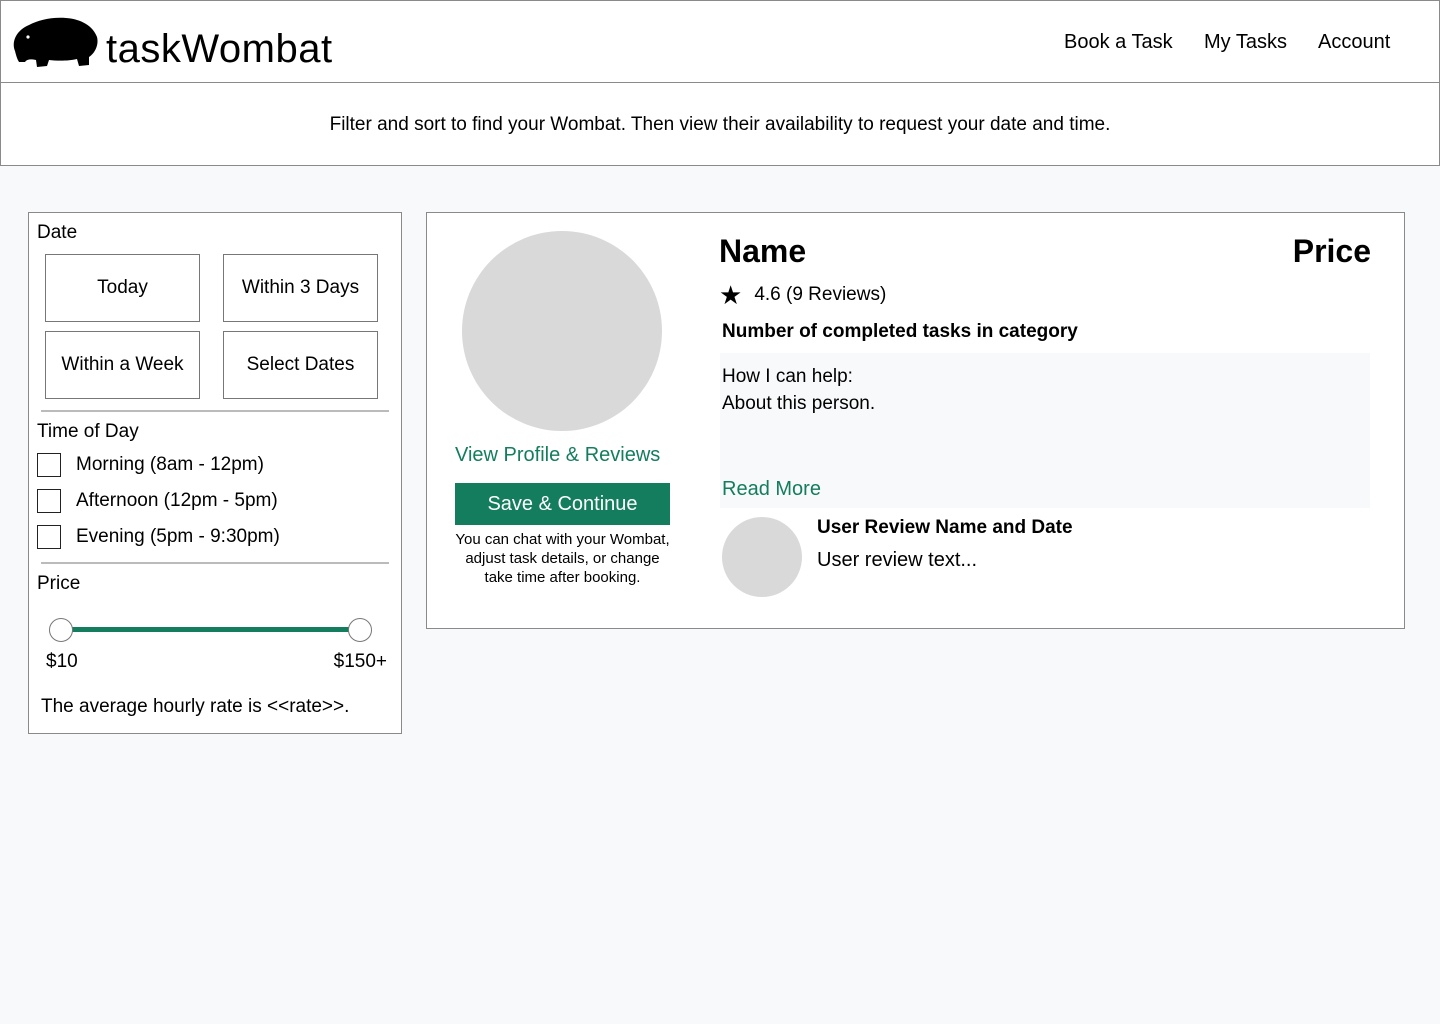  What do you see at coordinates (49, 501) in the screenshot?
I see `afternoon-checkbox` at bounding box center [49, 501].